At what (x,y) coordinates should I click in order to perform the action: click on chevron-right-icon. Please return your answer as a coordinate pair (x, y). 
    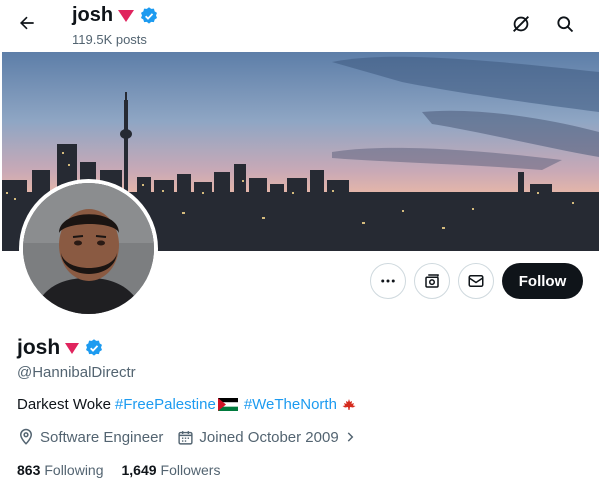
    Looking at the image, I should click on (350, 437).